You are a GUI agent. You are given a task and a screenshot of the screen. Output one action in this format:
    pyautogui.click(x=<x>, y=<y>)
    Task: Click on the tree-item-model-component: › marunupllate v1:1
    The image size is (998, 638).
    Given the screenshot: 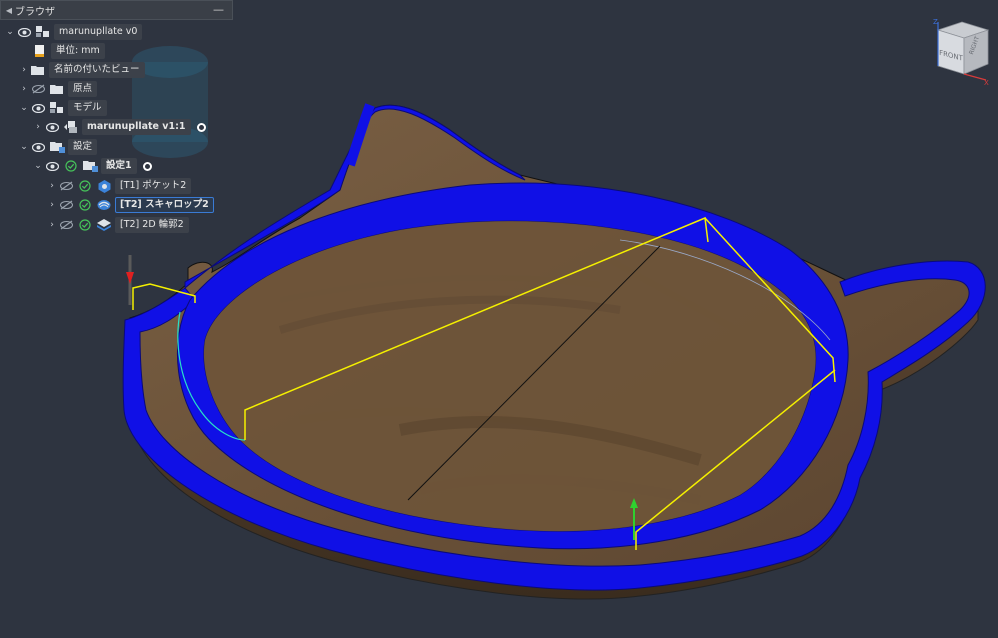 What is the action you would take?
    pyautogui.click(x=119, y=127)
    